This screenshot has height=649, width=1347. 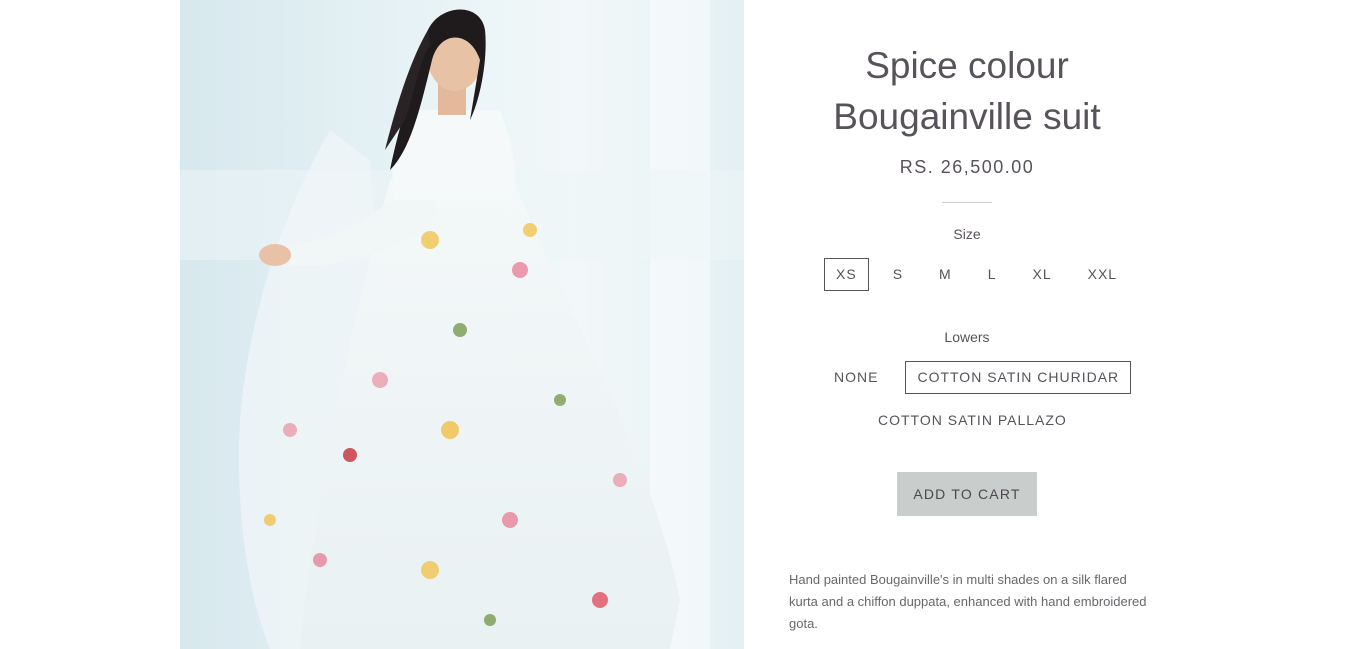 What do you see at coordinates (967, 167) in the screenshot?
I see `product-price: RS. 26,500.00` at bounding box center [967, 167].